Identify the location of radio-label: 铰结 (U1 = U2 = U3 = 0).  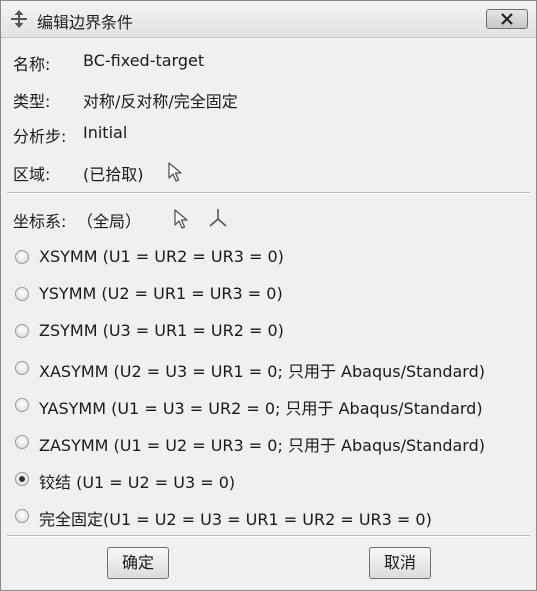
(137, 482).